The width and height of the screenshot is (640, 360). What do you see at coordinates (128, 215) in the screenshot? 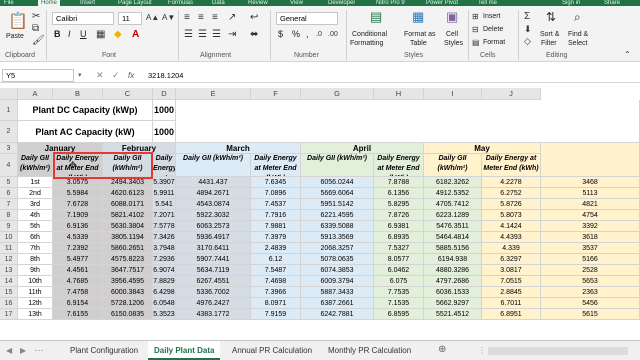
I see `energy-cell: 5821.4102` at bounding box center [128, 215].